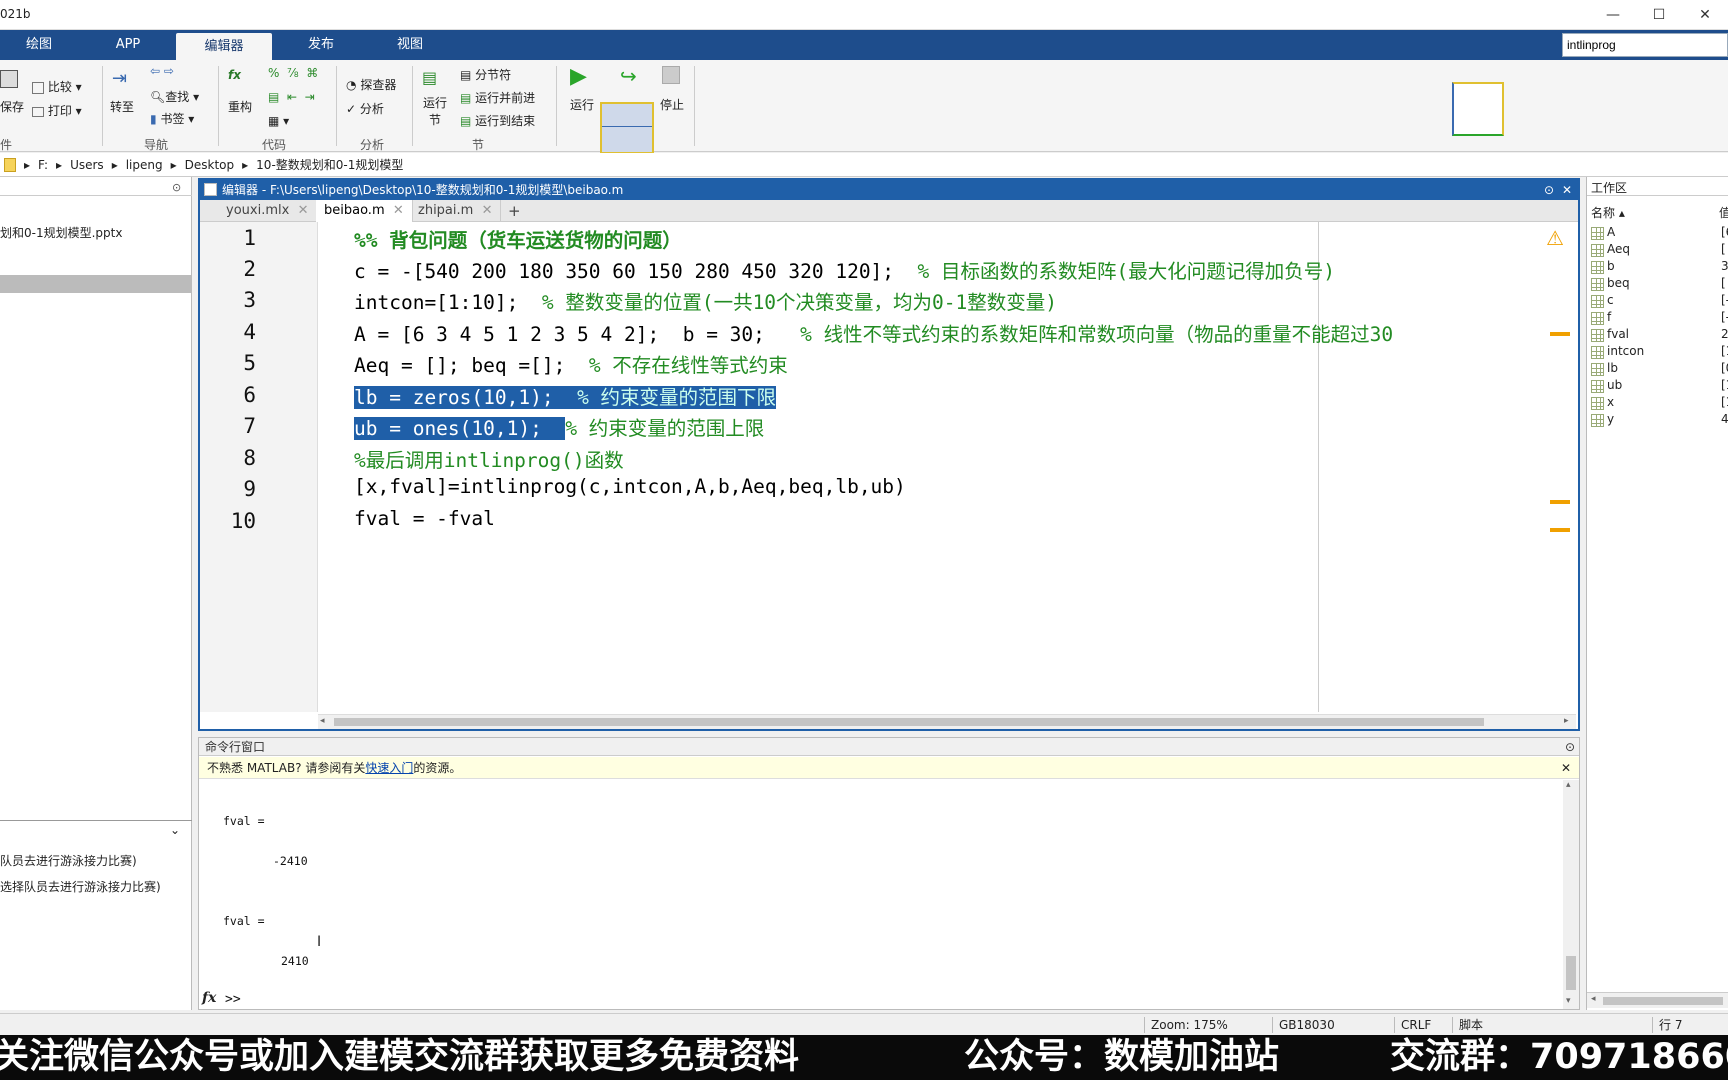 This screenshot has height=1080, width=1728. I want to click on scroll-right-icon: ▸, so click(1566, 721).